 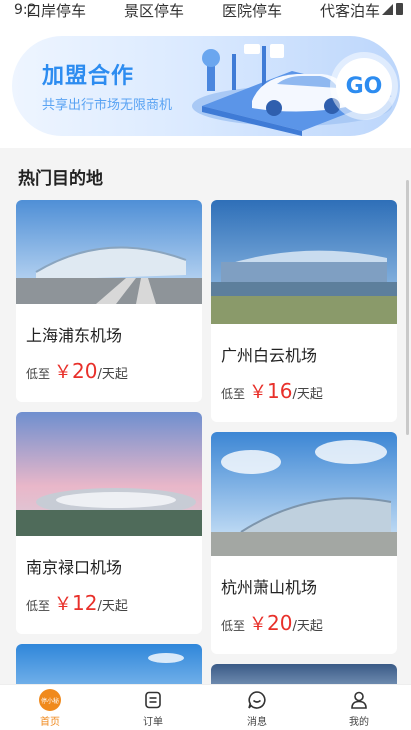 I want to click on home-badge: 停小秘, so click(x=50, y=700).